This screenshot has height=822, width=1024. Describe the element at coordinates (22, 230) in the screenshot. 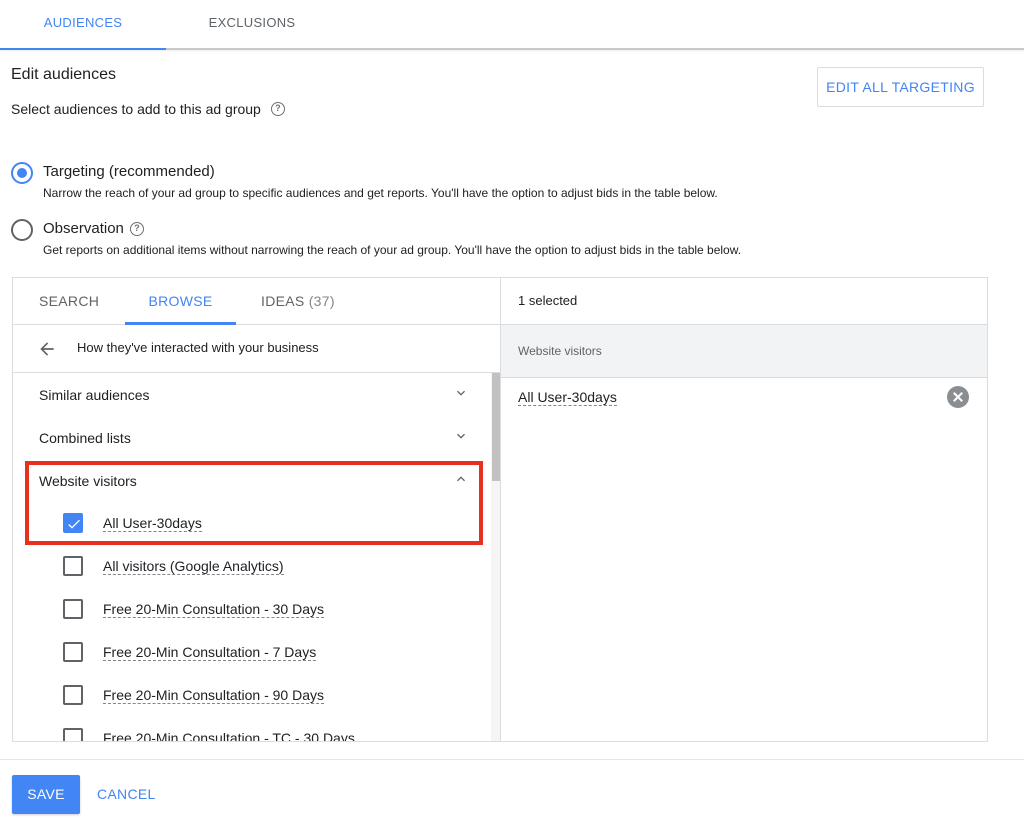

I see `radio-observation` at that location.